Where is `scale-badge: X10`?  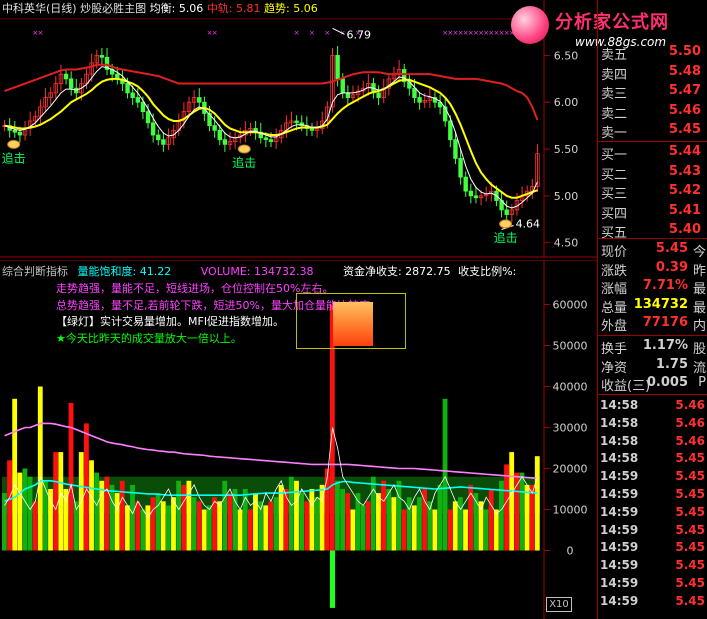 scale-badge: X10 is located at coordinates (559, 604).